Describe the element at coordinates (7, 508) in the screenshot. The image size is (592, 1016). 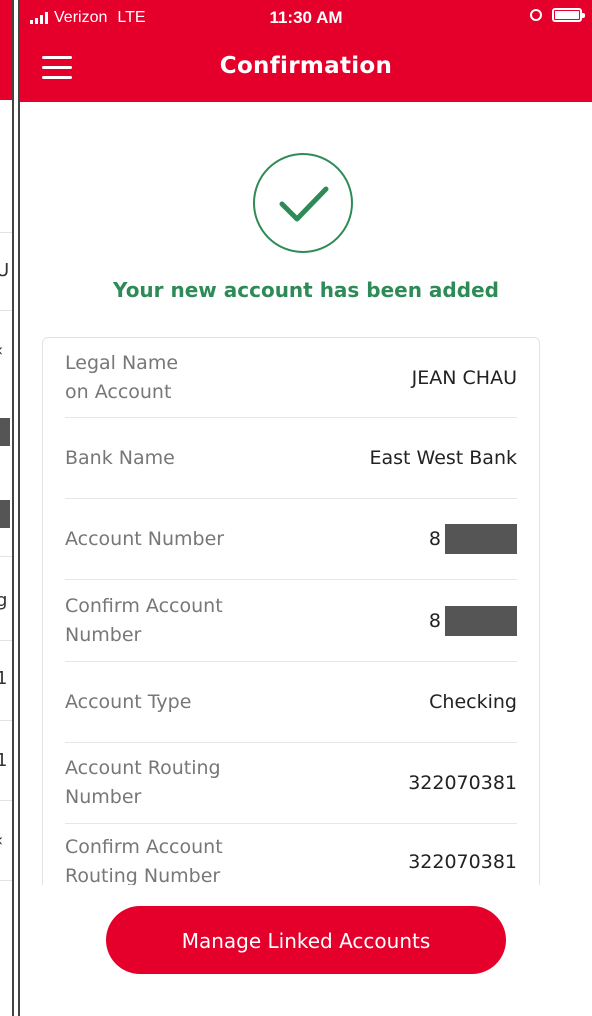
I see `previous-screen-edge: U ‹ g 1 1 ‹` at that location.